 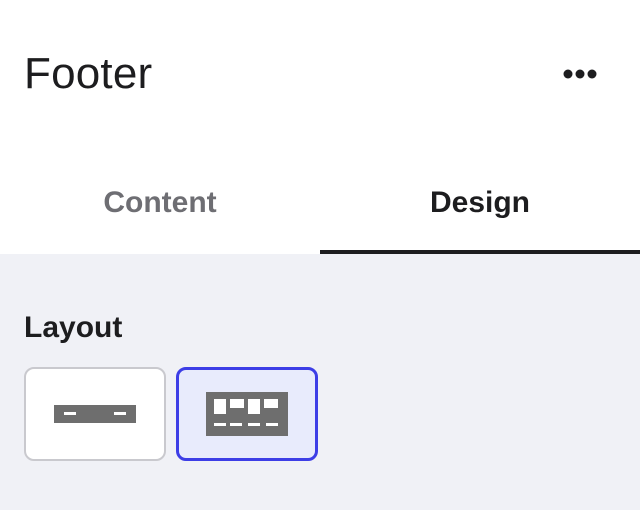 I want to click on layout-section-label: Layout, so click(x=73, y=327).